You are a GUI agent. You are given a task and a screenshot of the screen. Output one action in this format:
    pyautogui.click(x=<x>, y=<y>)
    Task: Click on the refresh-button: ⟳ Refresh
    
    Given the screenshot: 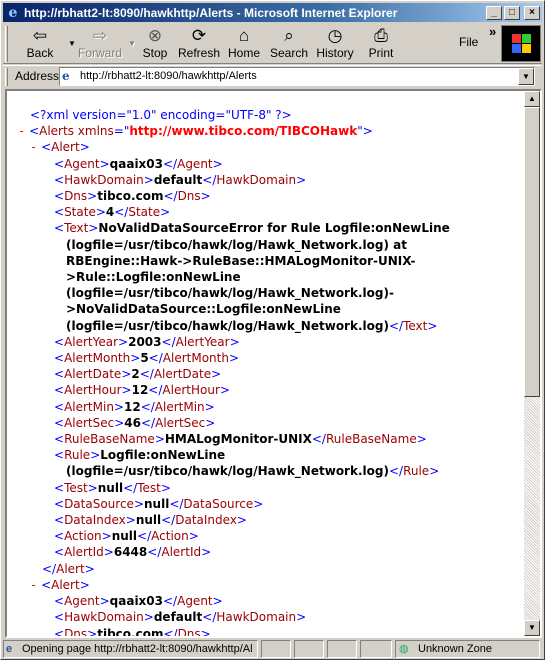 What is the action you would take?
    pyautogui.click(x=199, y=44)
    